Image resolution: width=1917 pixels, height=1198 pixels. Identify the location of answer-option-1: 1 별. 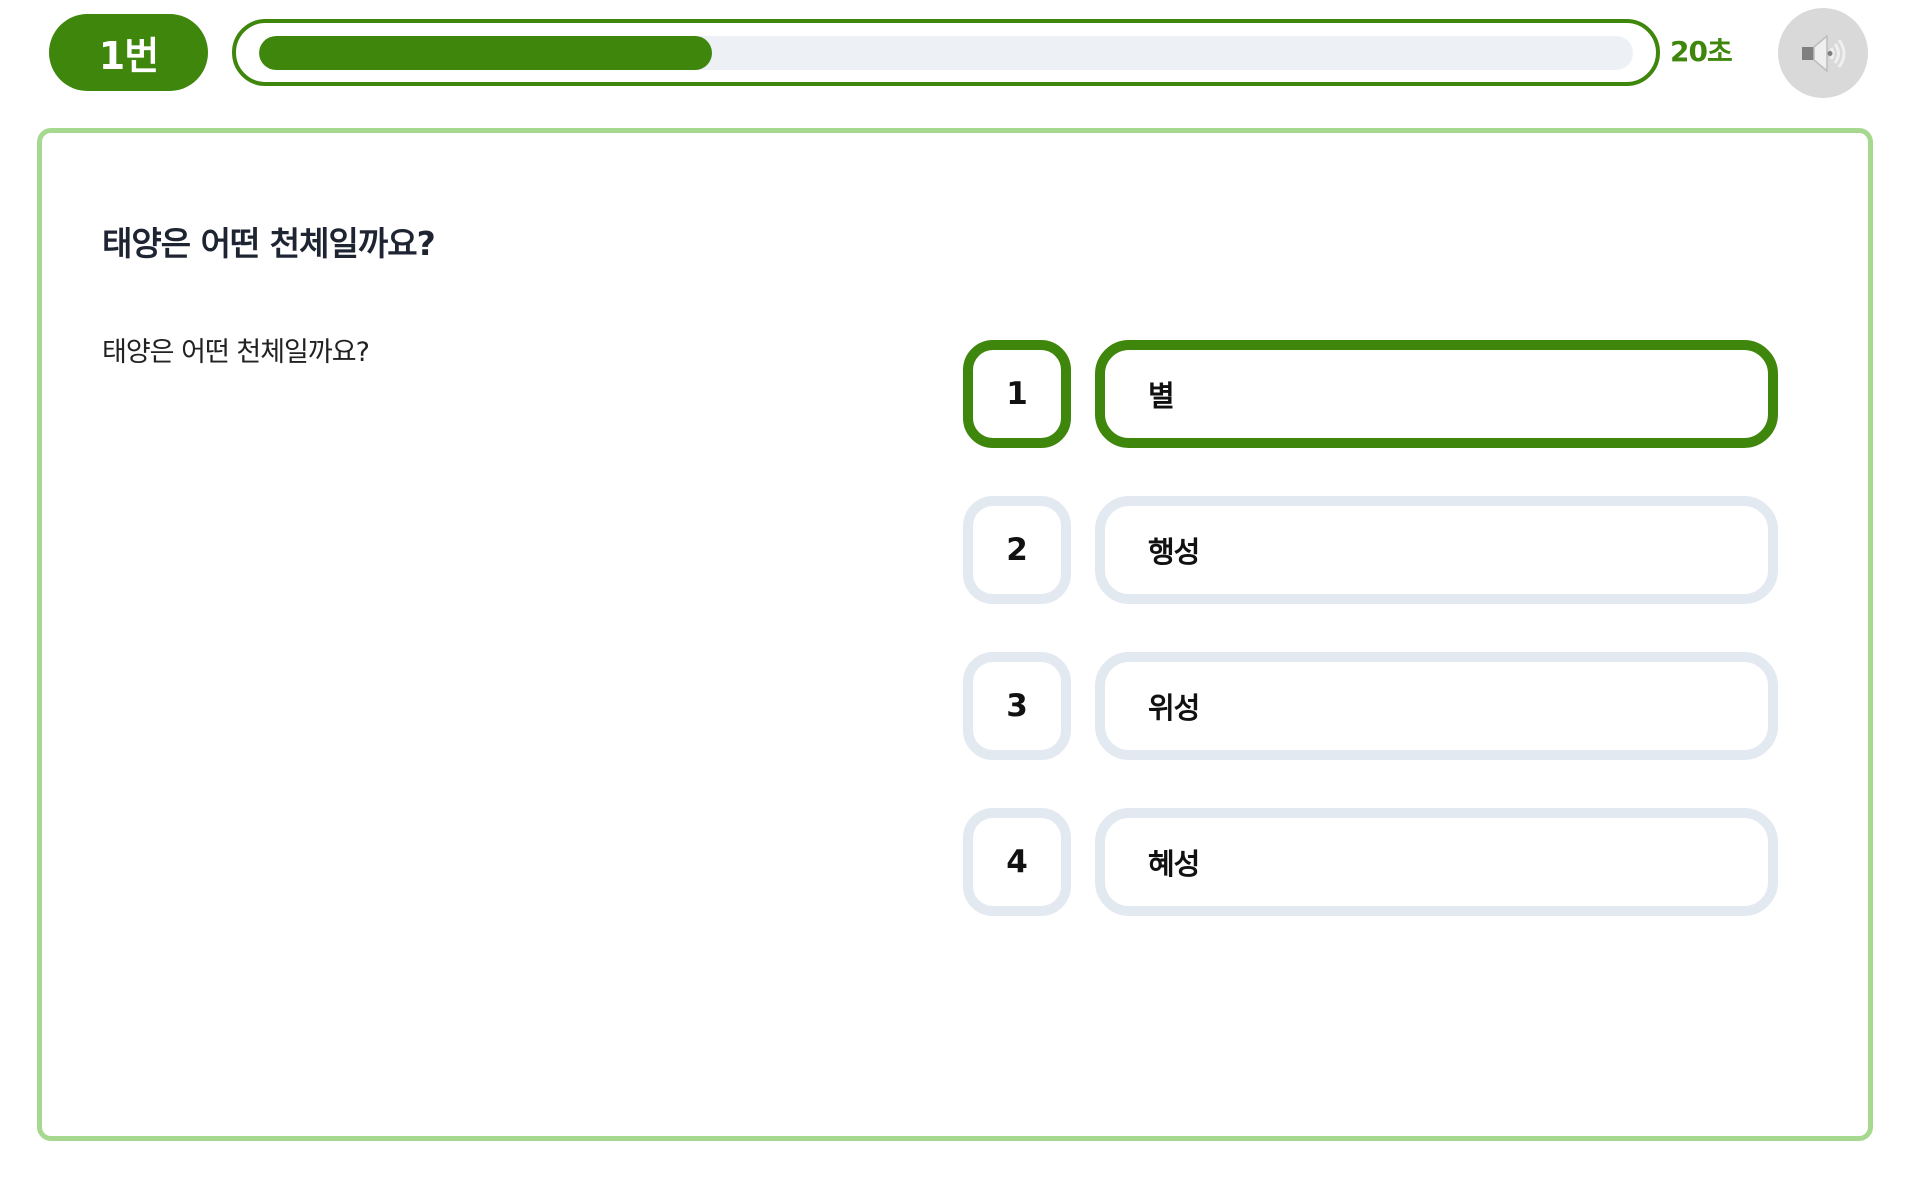
(1370, 394).